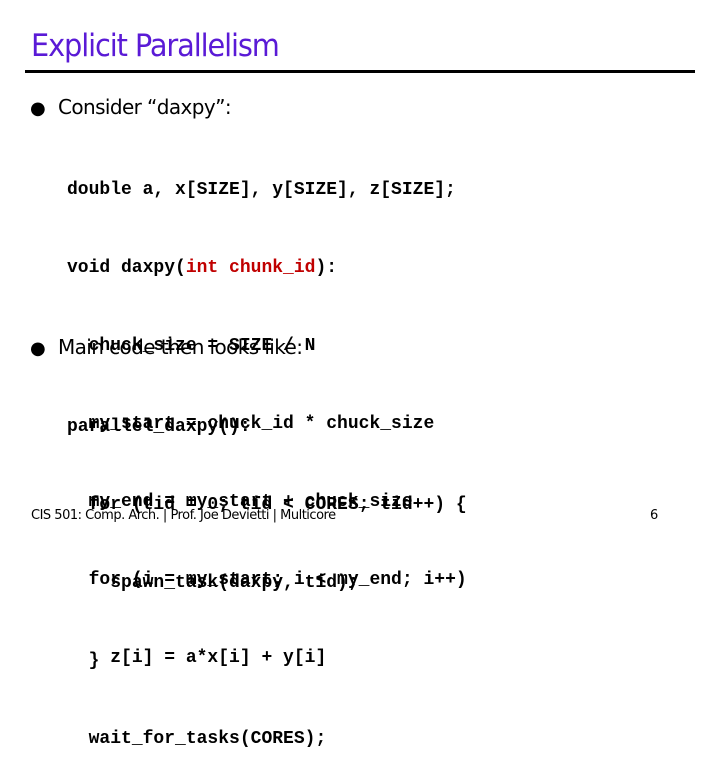 The height and width of the screenshot is (778, 720). Describe the element at coordinates (360, 71) in the screenshot. I see `title-divider` at that location.